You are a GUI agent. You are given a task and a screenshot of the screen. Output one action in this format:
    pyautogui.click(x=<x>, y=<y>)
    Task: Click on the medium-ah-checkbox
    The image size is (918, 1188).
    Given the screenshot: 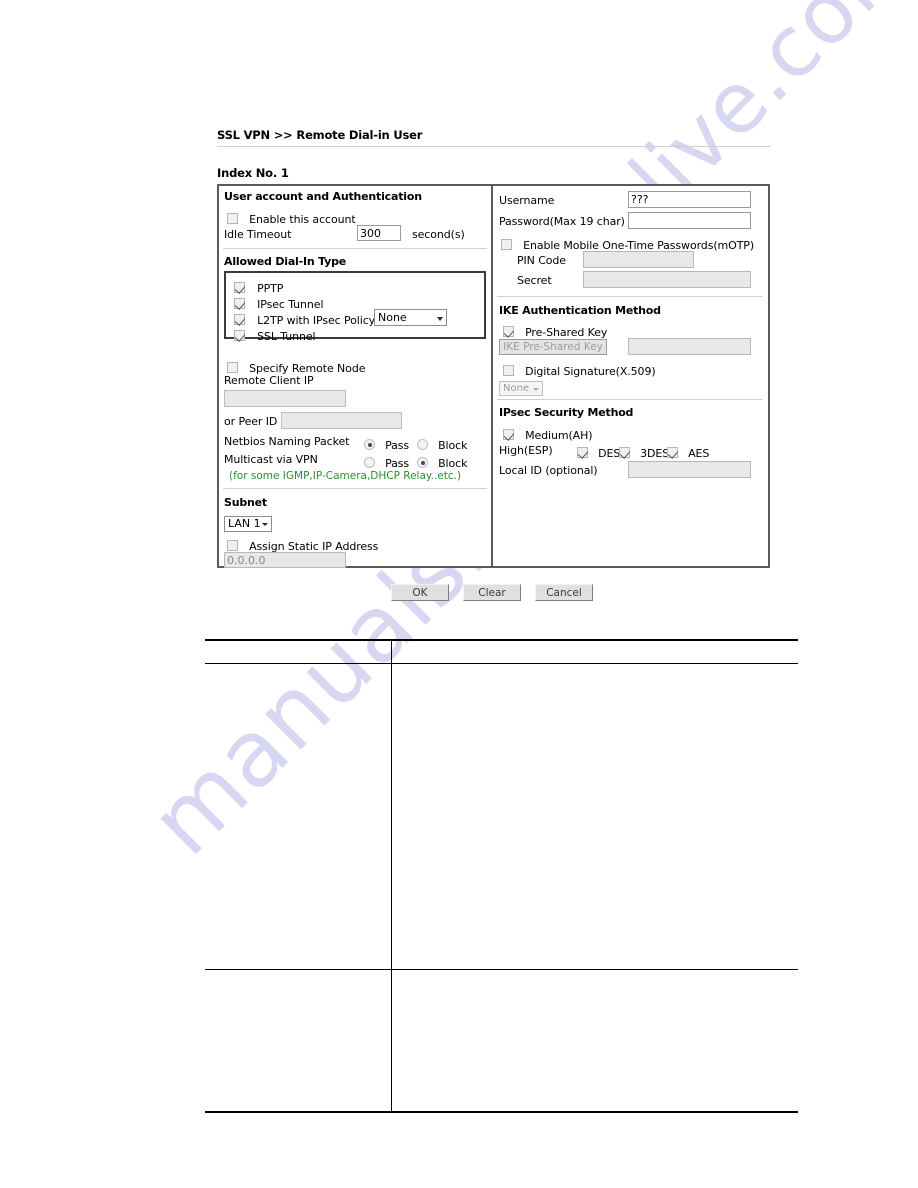 What is the action you would take?
    pyautogui.click(x=508, y=434)
    